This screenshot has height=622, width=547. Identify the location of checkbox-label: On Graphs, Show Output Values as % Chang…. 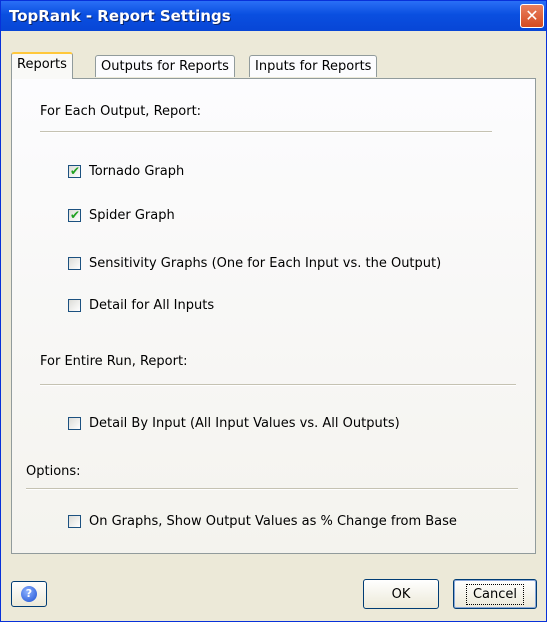
(273, 521).